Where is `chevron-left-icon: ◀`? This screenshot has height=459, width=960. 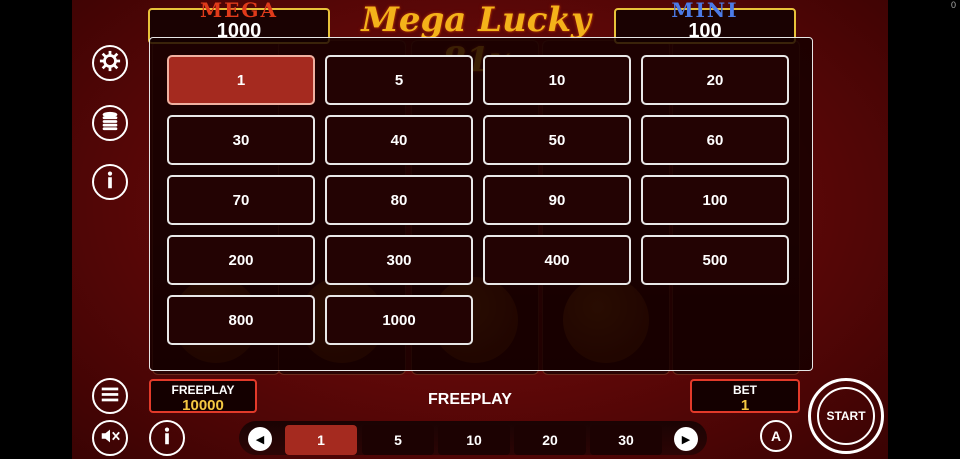
chevron-left-icon: ◀ is located at coordinates (260, 439).